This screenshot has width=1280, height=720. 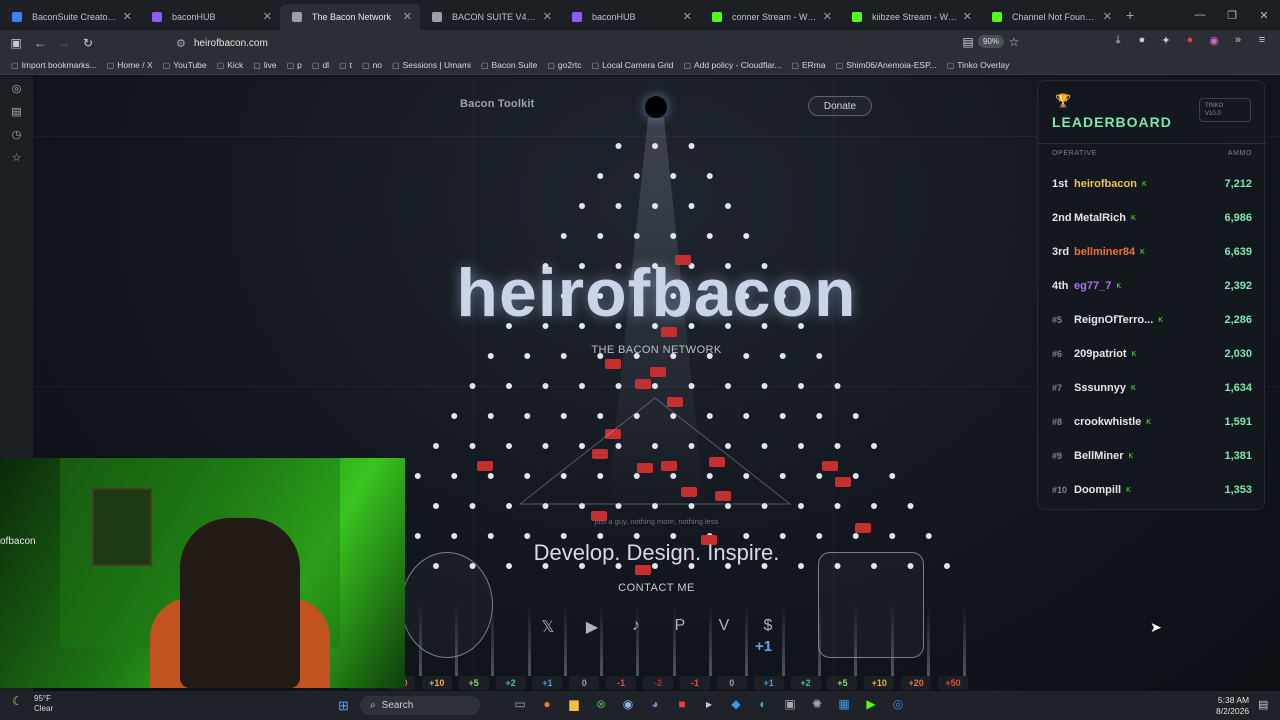 I want to click on leaderboard-row: #9 BellMiner K 1,381, so click(x=1152, y=456).